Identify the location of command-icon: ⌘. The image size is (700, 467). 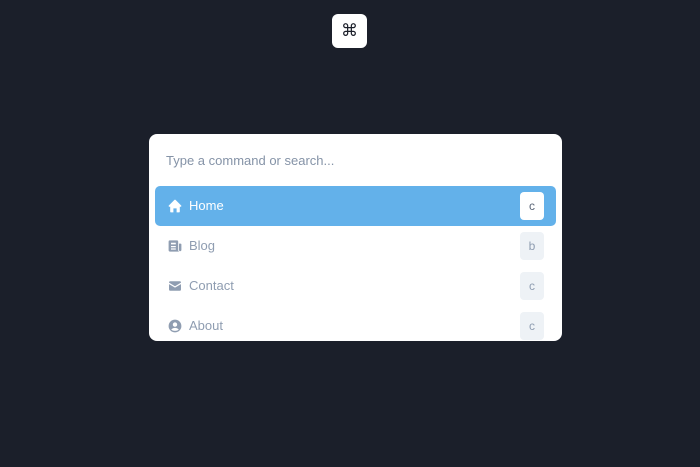
(349, 31).